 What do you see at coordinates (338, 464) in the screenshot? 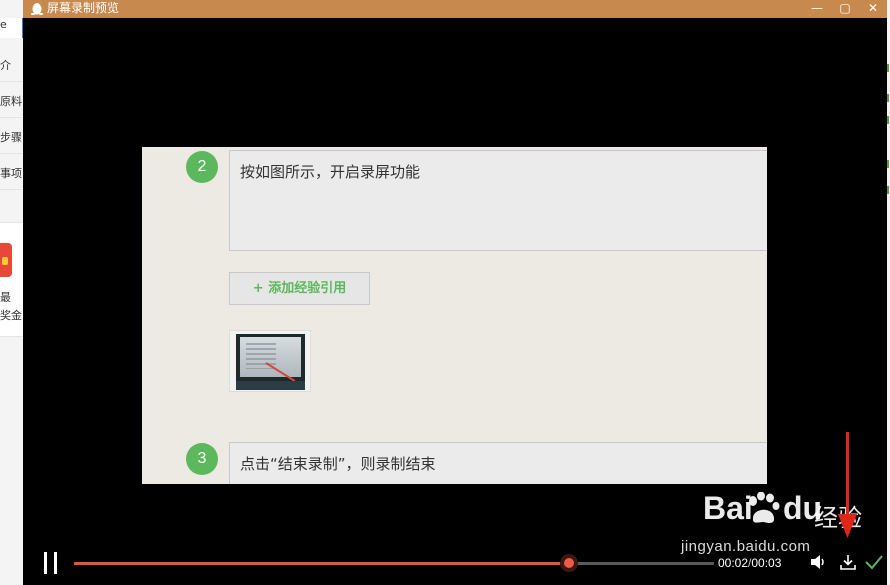
I see `step-3-text: 点击“结束录制”，则录制结束` at bounding box center [338, 464].